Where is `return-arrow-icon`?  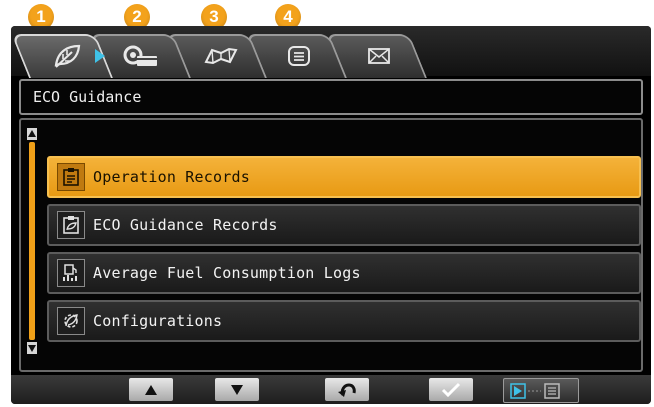 return-arrow-icon is located at coordinates (347, 389).